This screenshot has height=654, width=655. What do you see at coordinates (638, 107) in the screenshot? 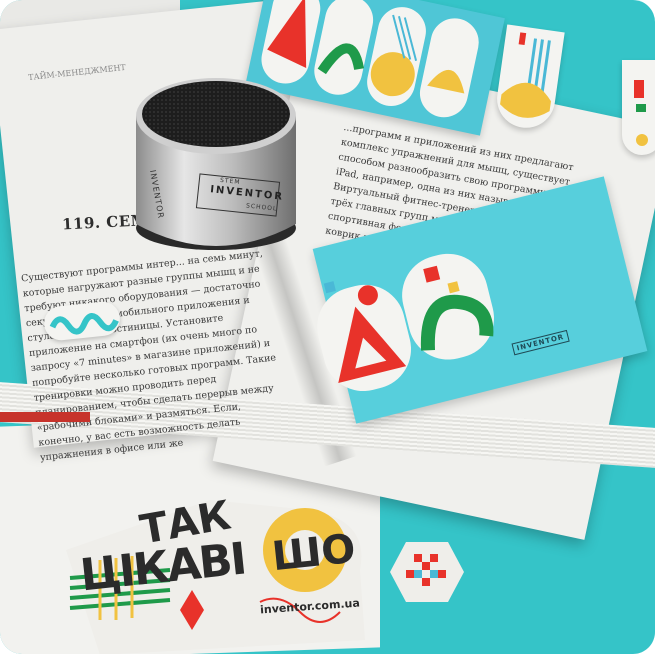
I see `bookmark-edge-right` at bounding box center [638, 107].